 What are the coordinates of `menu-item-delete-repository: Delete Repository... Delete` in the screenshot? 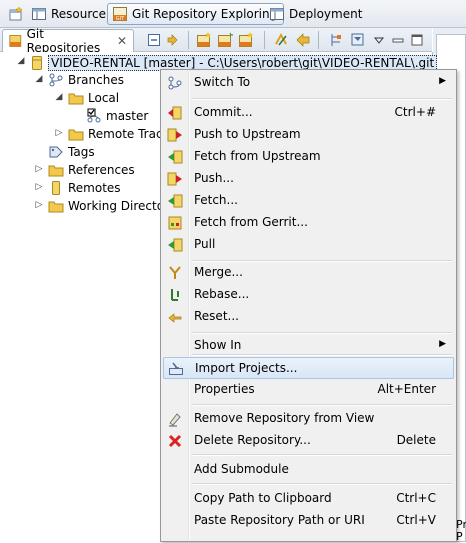 It's located at (308, 441).